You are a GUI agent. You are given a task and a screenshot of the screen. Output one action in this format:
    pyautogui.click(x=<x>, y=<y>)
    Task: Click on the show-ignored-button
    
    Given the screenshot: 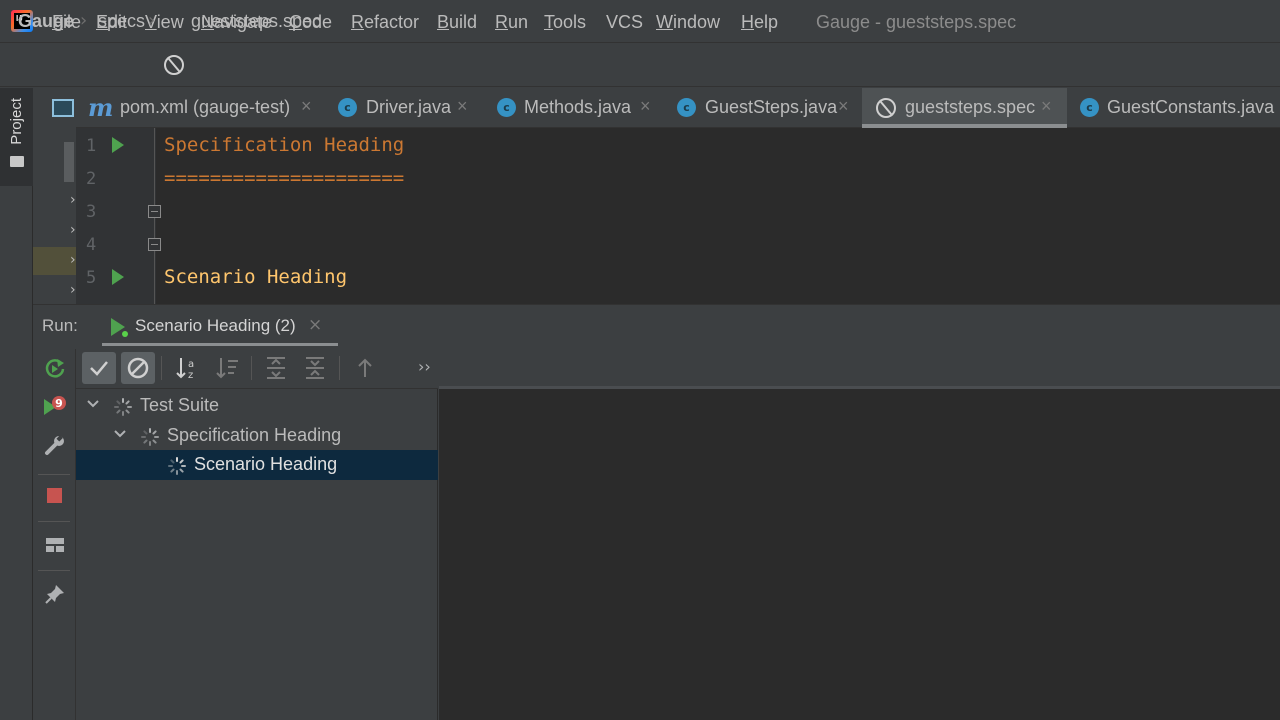 What is the action you would take?
    pyautogui.click(x=138, y=368)
    